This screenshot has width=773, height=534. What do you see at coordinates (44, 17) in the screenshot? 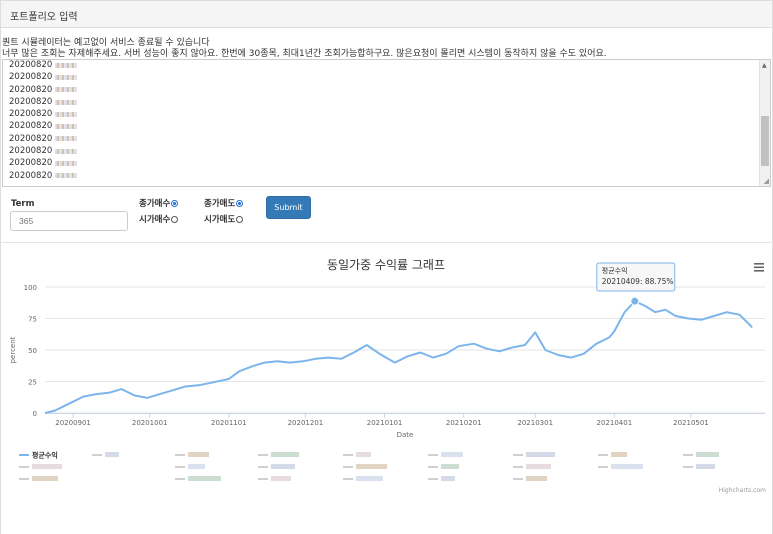
I see `panel-title: 포트폴리오 입력` at bounding box center [44, 17].